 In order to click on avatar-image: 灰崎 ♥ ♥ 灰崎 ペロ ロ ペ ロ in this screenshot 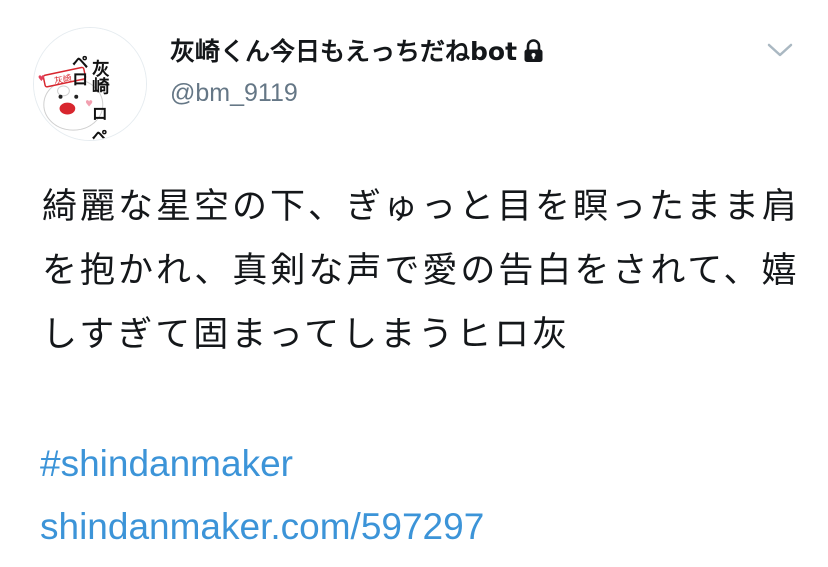, I will do `click(90, 84)`.